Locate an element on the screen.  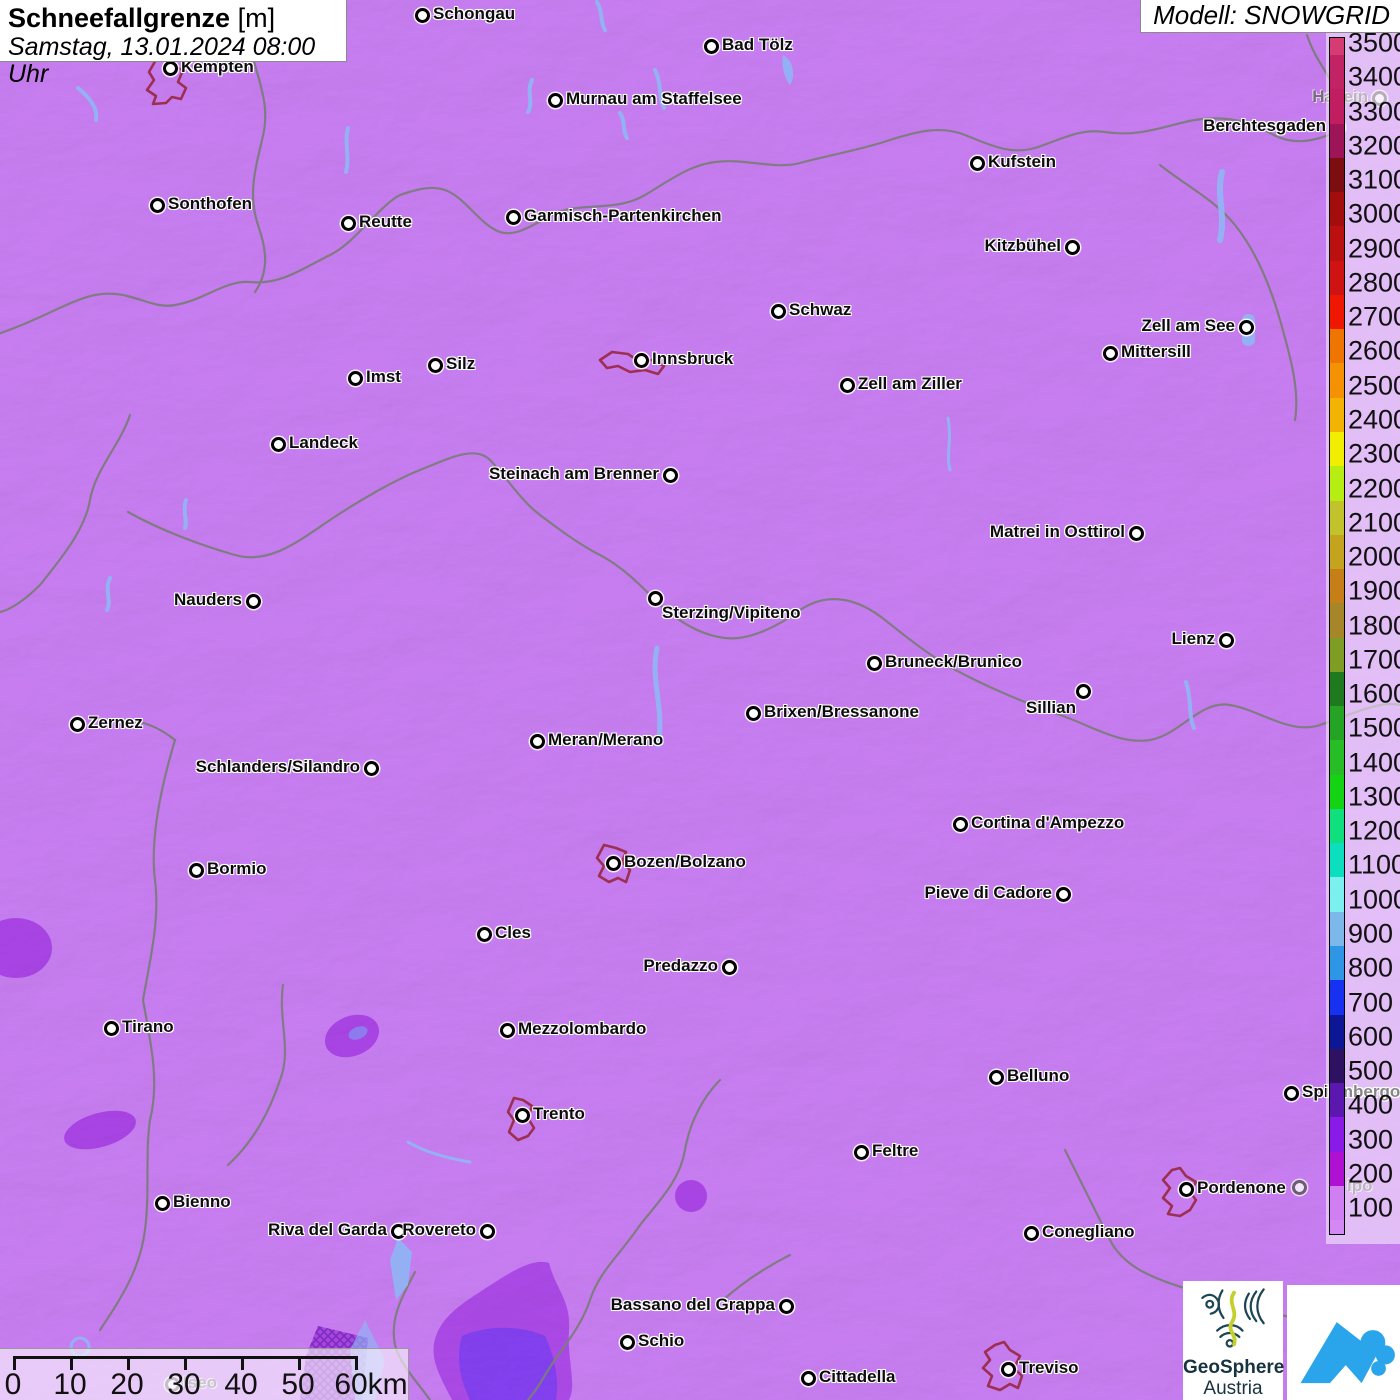
colorbar-value-label: 1000 is located at coordinates (1374, 899).